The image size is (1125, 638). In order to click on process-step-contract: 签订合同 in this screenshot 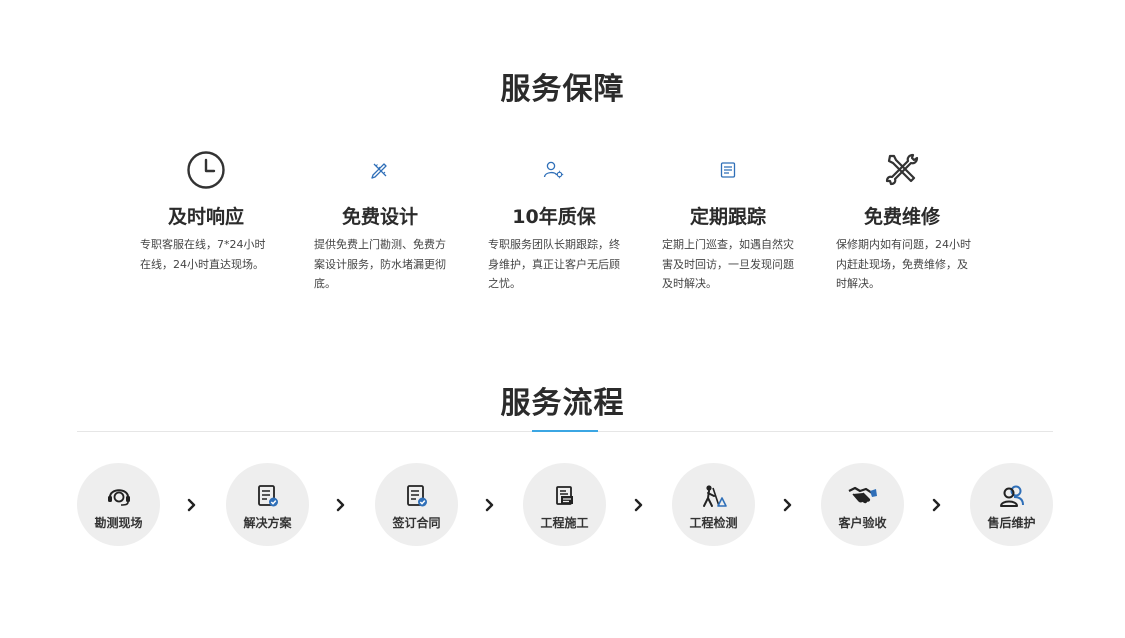, I will do `click(416, 504)`.